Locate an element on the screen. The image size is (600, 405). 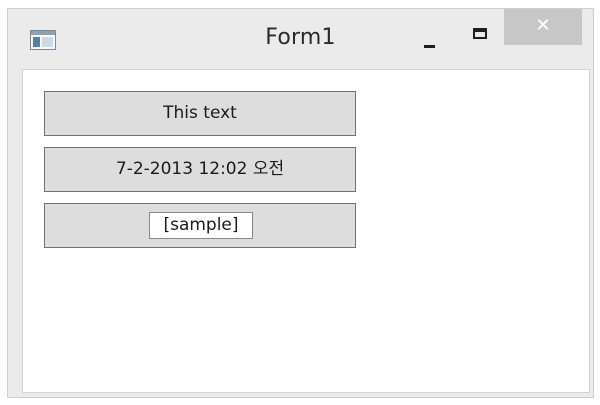
minimize-icon is located at coordinates (429, 46).